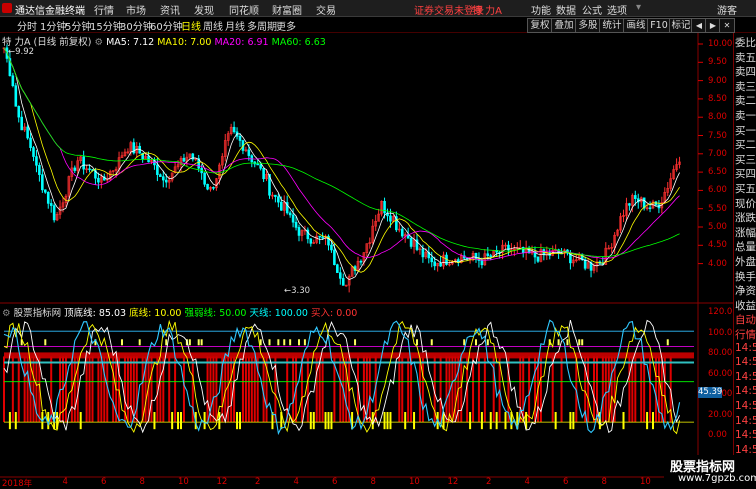 The image size is (756, 489). I want to click on multi-stock-button: 多股, so click(588, 25).